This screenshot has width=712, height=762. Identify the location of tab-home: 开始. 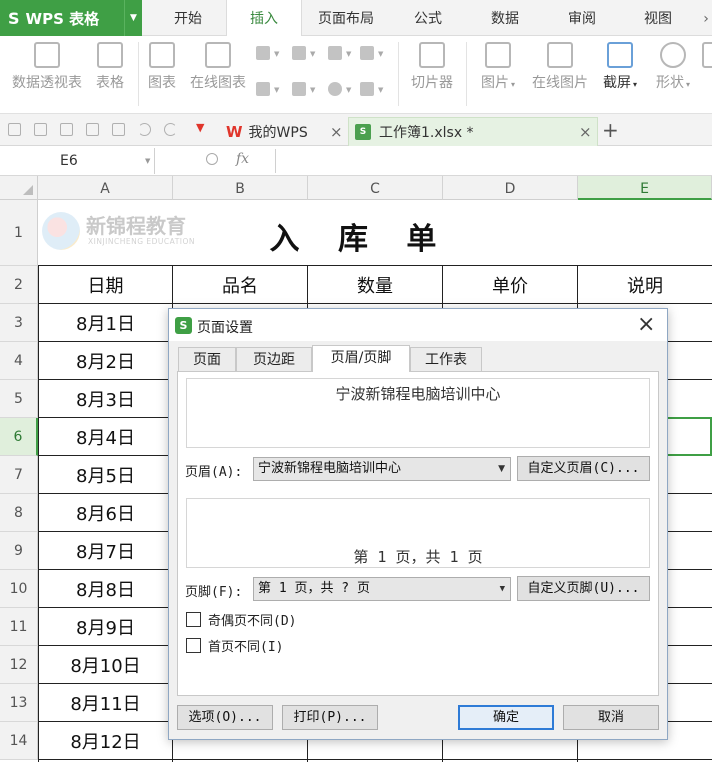
(188, 18).